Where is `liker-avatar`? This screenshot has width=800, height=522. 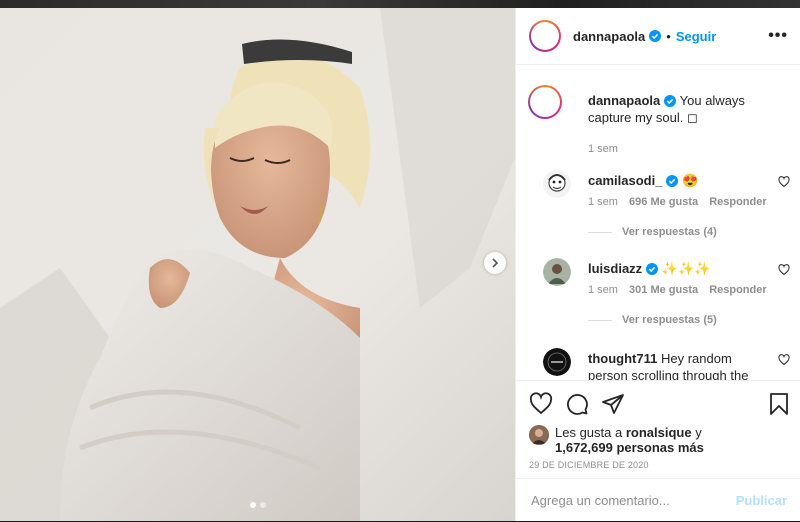 liker-avatar is located at coordinates (539, 435).